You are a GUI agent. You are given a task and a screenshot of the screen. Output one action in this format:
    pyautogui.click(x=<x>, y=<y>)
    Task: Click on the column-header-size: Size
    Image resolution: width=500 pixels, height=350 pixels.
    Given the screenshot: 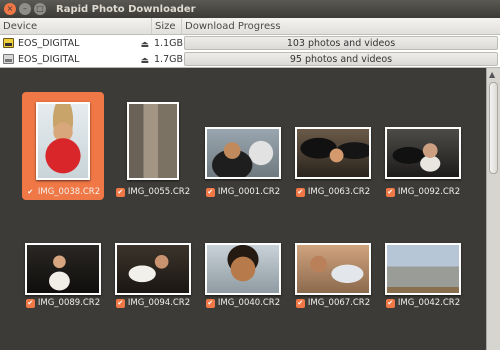 What is the action you would take?
    pyautogui.click(x=167, y=26)
    